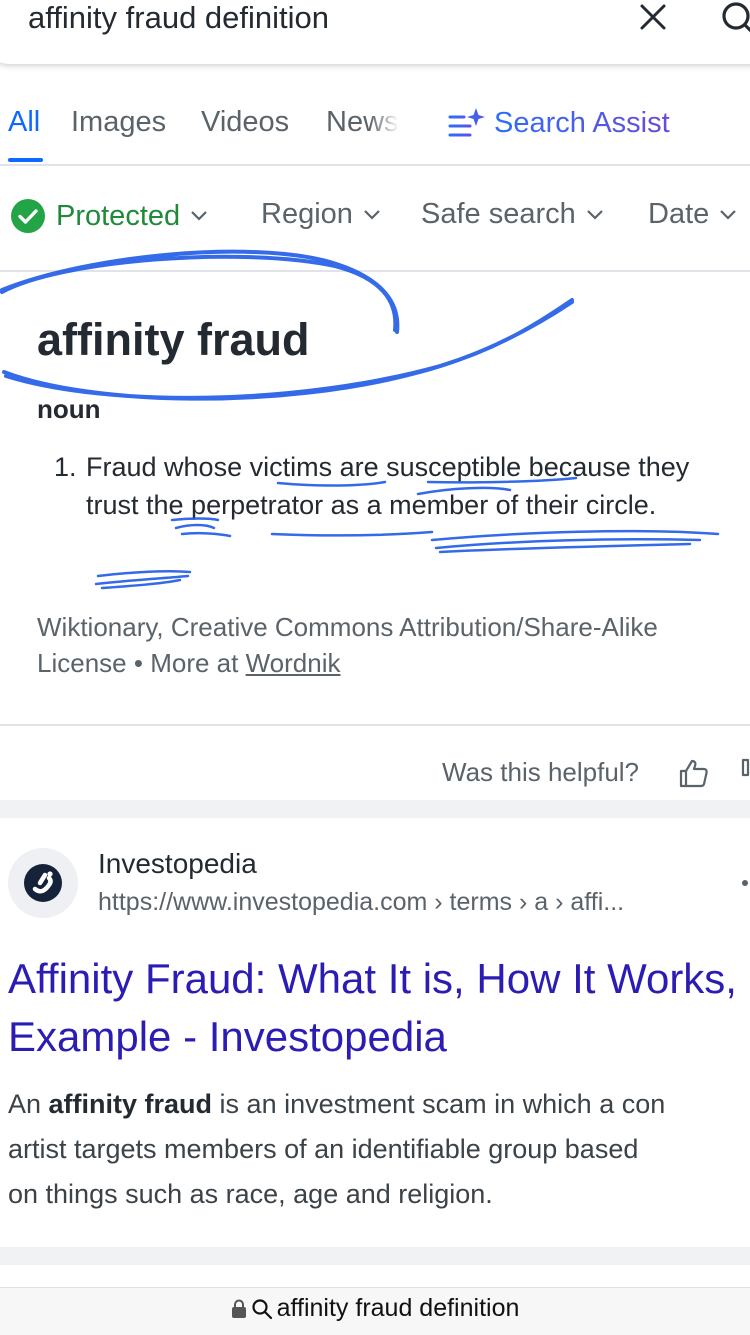 The height and width of the screenshot is (1335, 750). I want to click on filter-protected: Protected, so click(109, 216).